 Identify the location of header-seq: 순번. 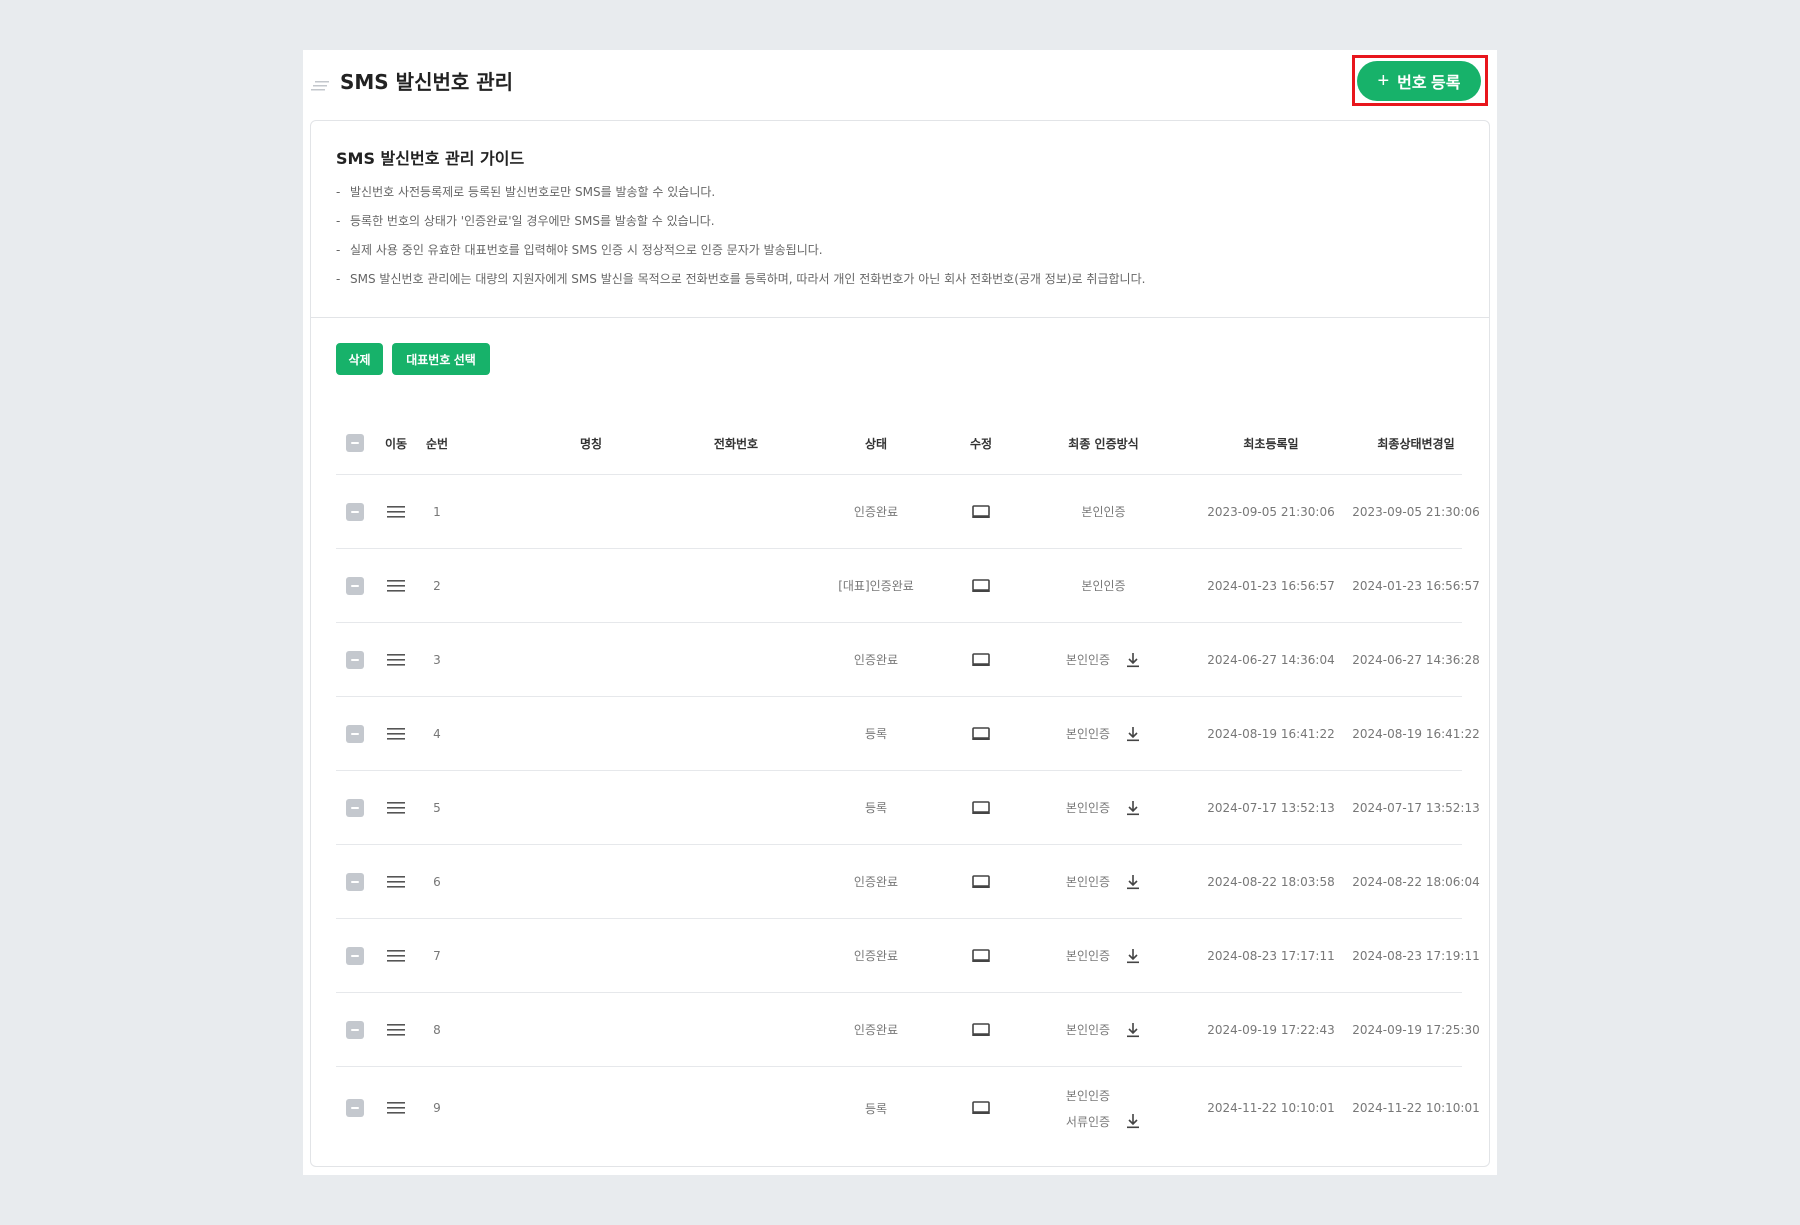
(437, 443).